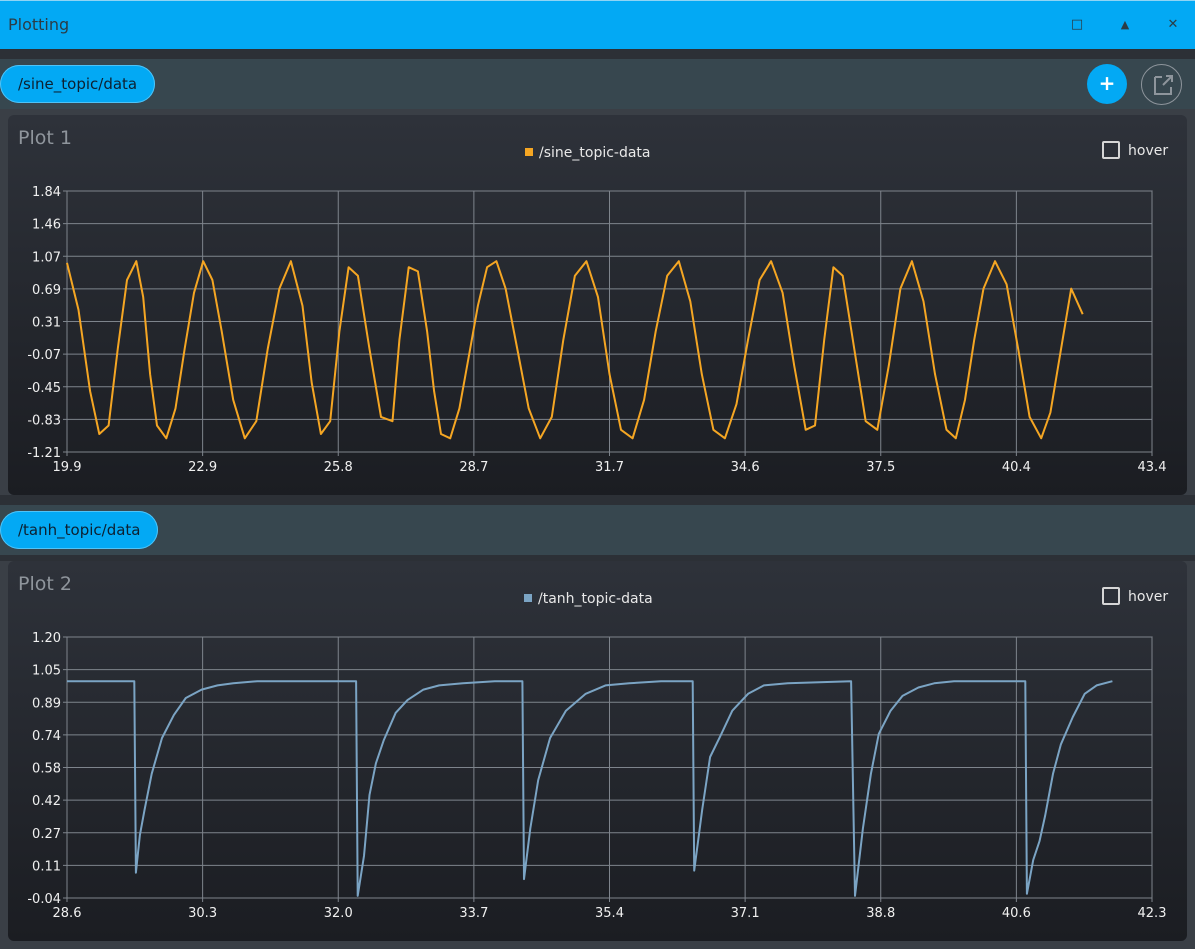 The image size is (1195, 949). Describe the element at coordinates (44, 355) in the screenshot. I see `y-tick-label: -0.07` at that location.